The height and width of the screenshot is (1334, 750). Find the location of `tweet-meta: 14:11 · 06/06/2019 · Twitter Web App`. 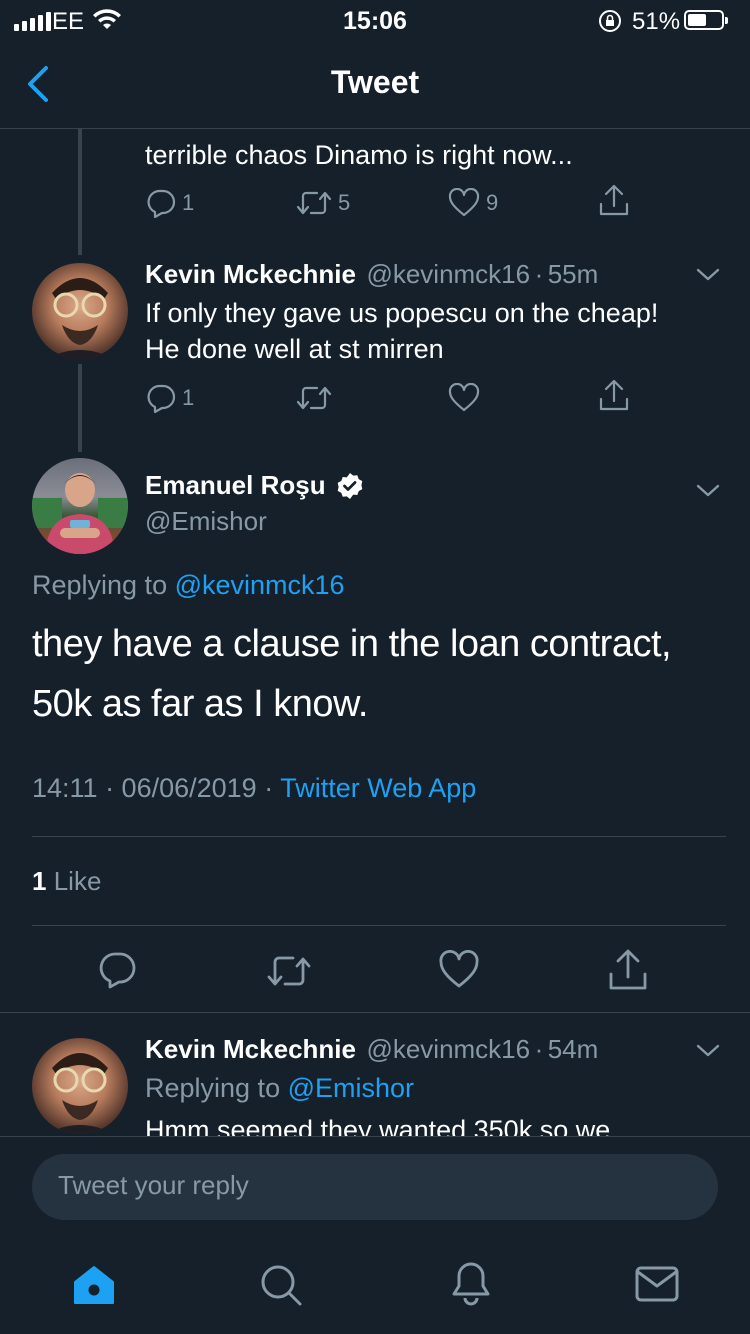

tweet-meta: 14:11 · 06/06/2019 · Twitter Web App is located at coordinates (254, 788).